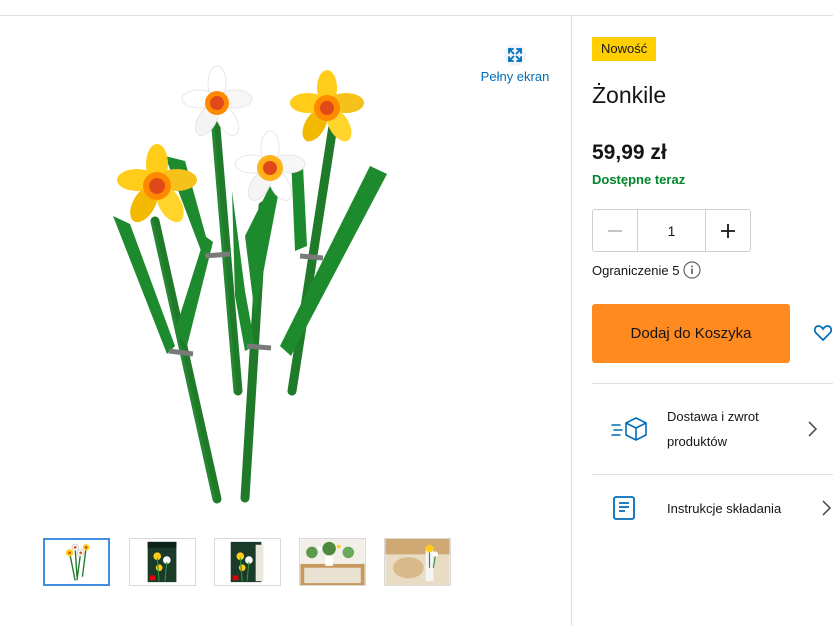 The image size is (833, 626). I want to click on decrease-quantity-button, so click(615, 230).